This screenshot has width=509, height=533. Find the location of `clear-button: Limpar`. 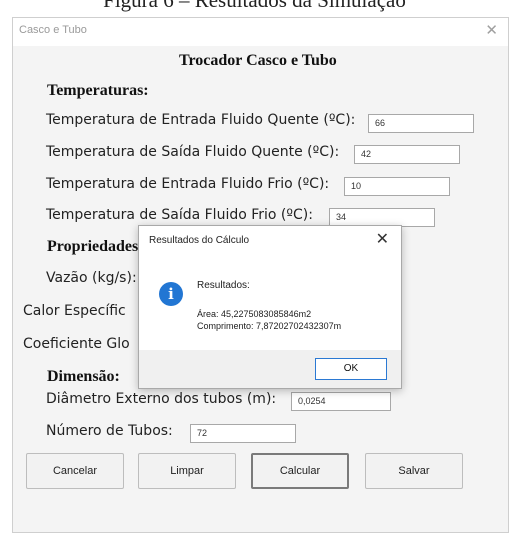

clear-button: Limpar is located at coordinates (187, 471).